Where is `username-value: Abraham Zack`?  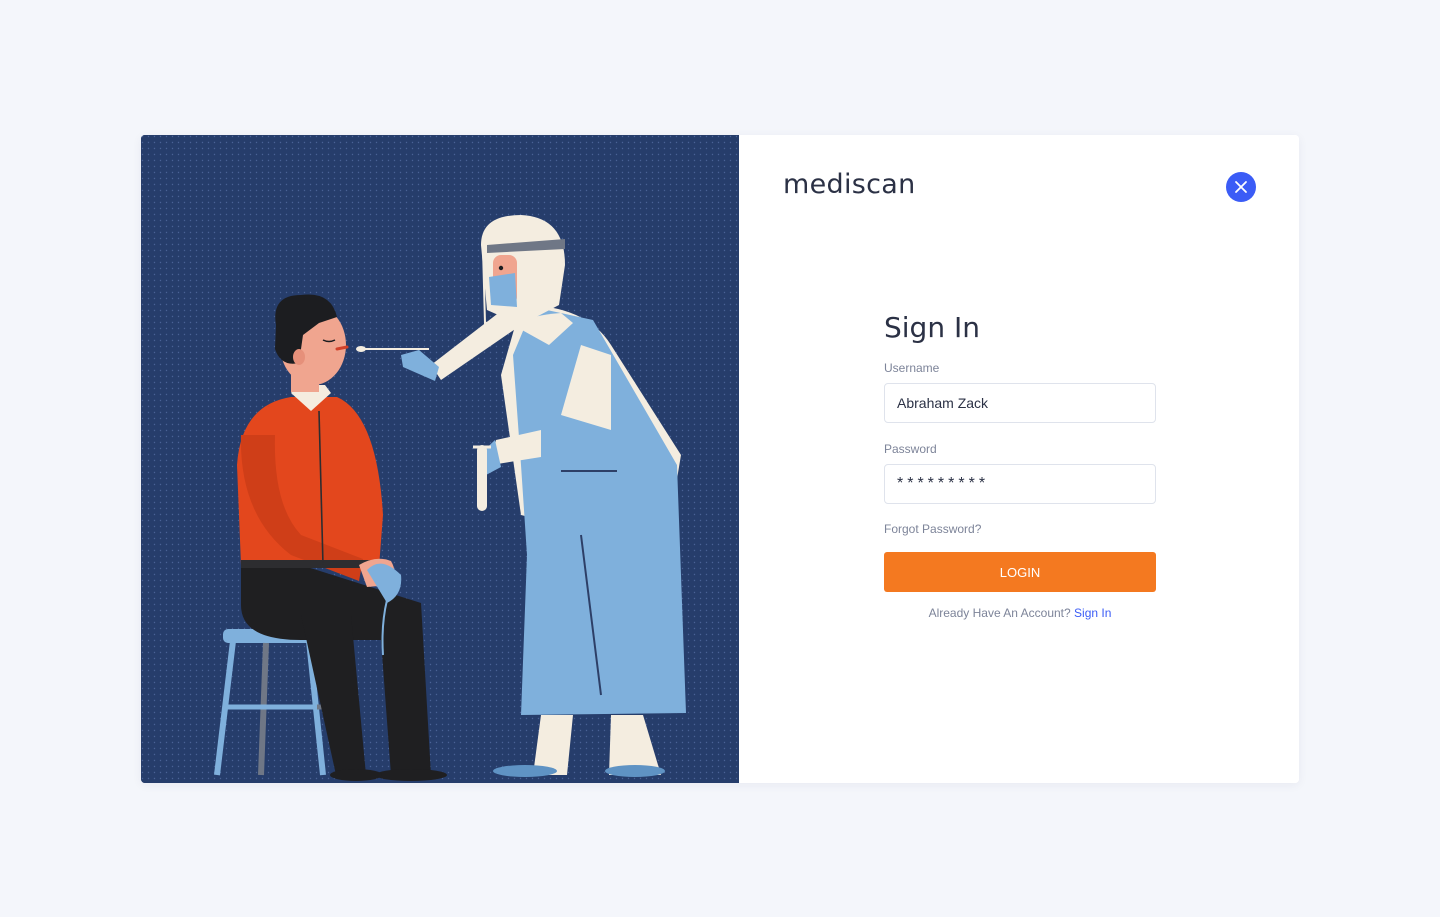
username-value: Abraham Zack is located at coordinates (943, 403).